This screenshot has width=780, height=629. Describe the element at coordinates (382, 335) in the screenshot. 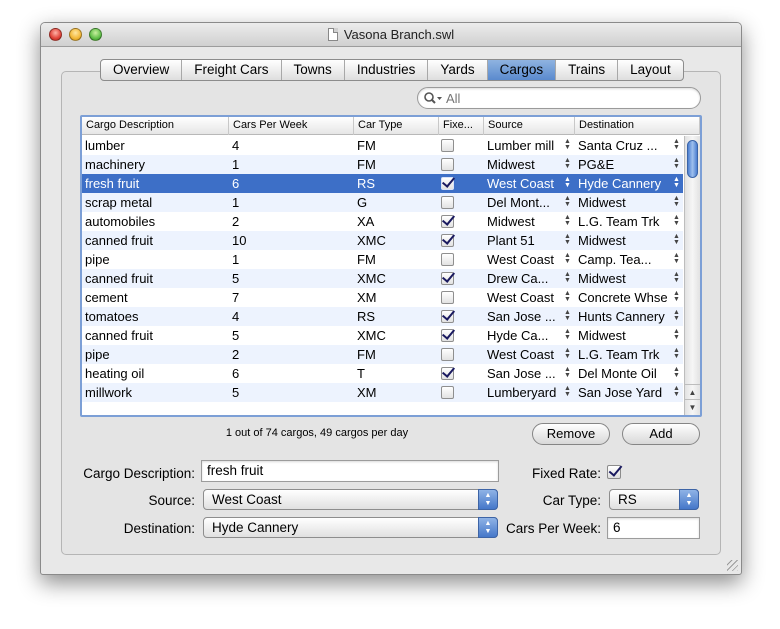

I see `table-row: canned fruit 5 XMC Hyde Ca... ▲ ▼ Midwest ▲ ▼` at that location.